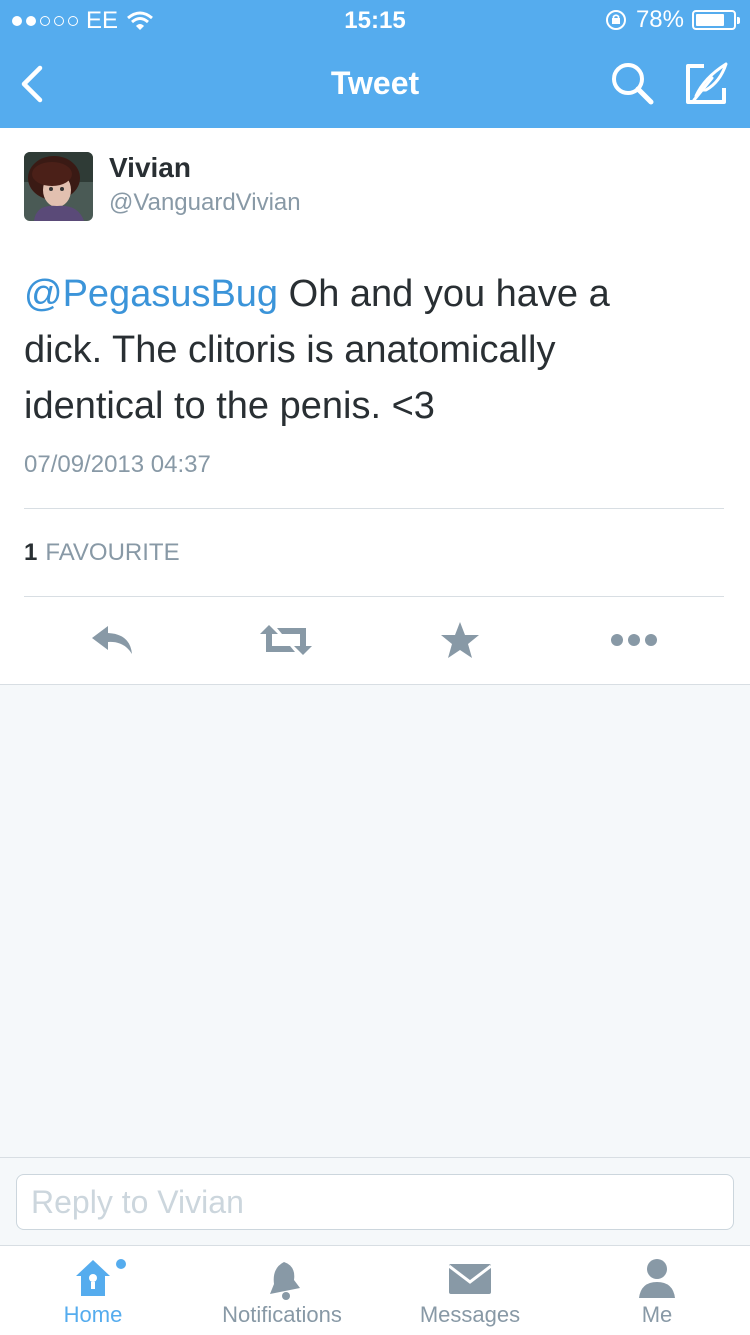  I want to click on orientation-lock-icon, so click(615, 20).